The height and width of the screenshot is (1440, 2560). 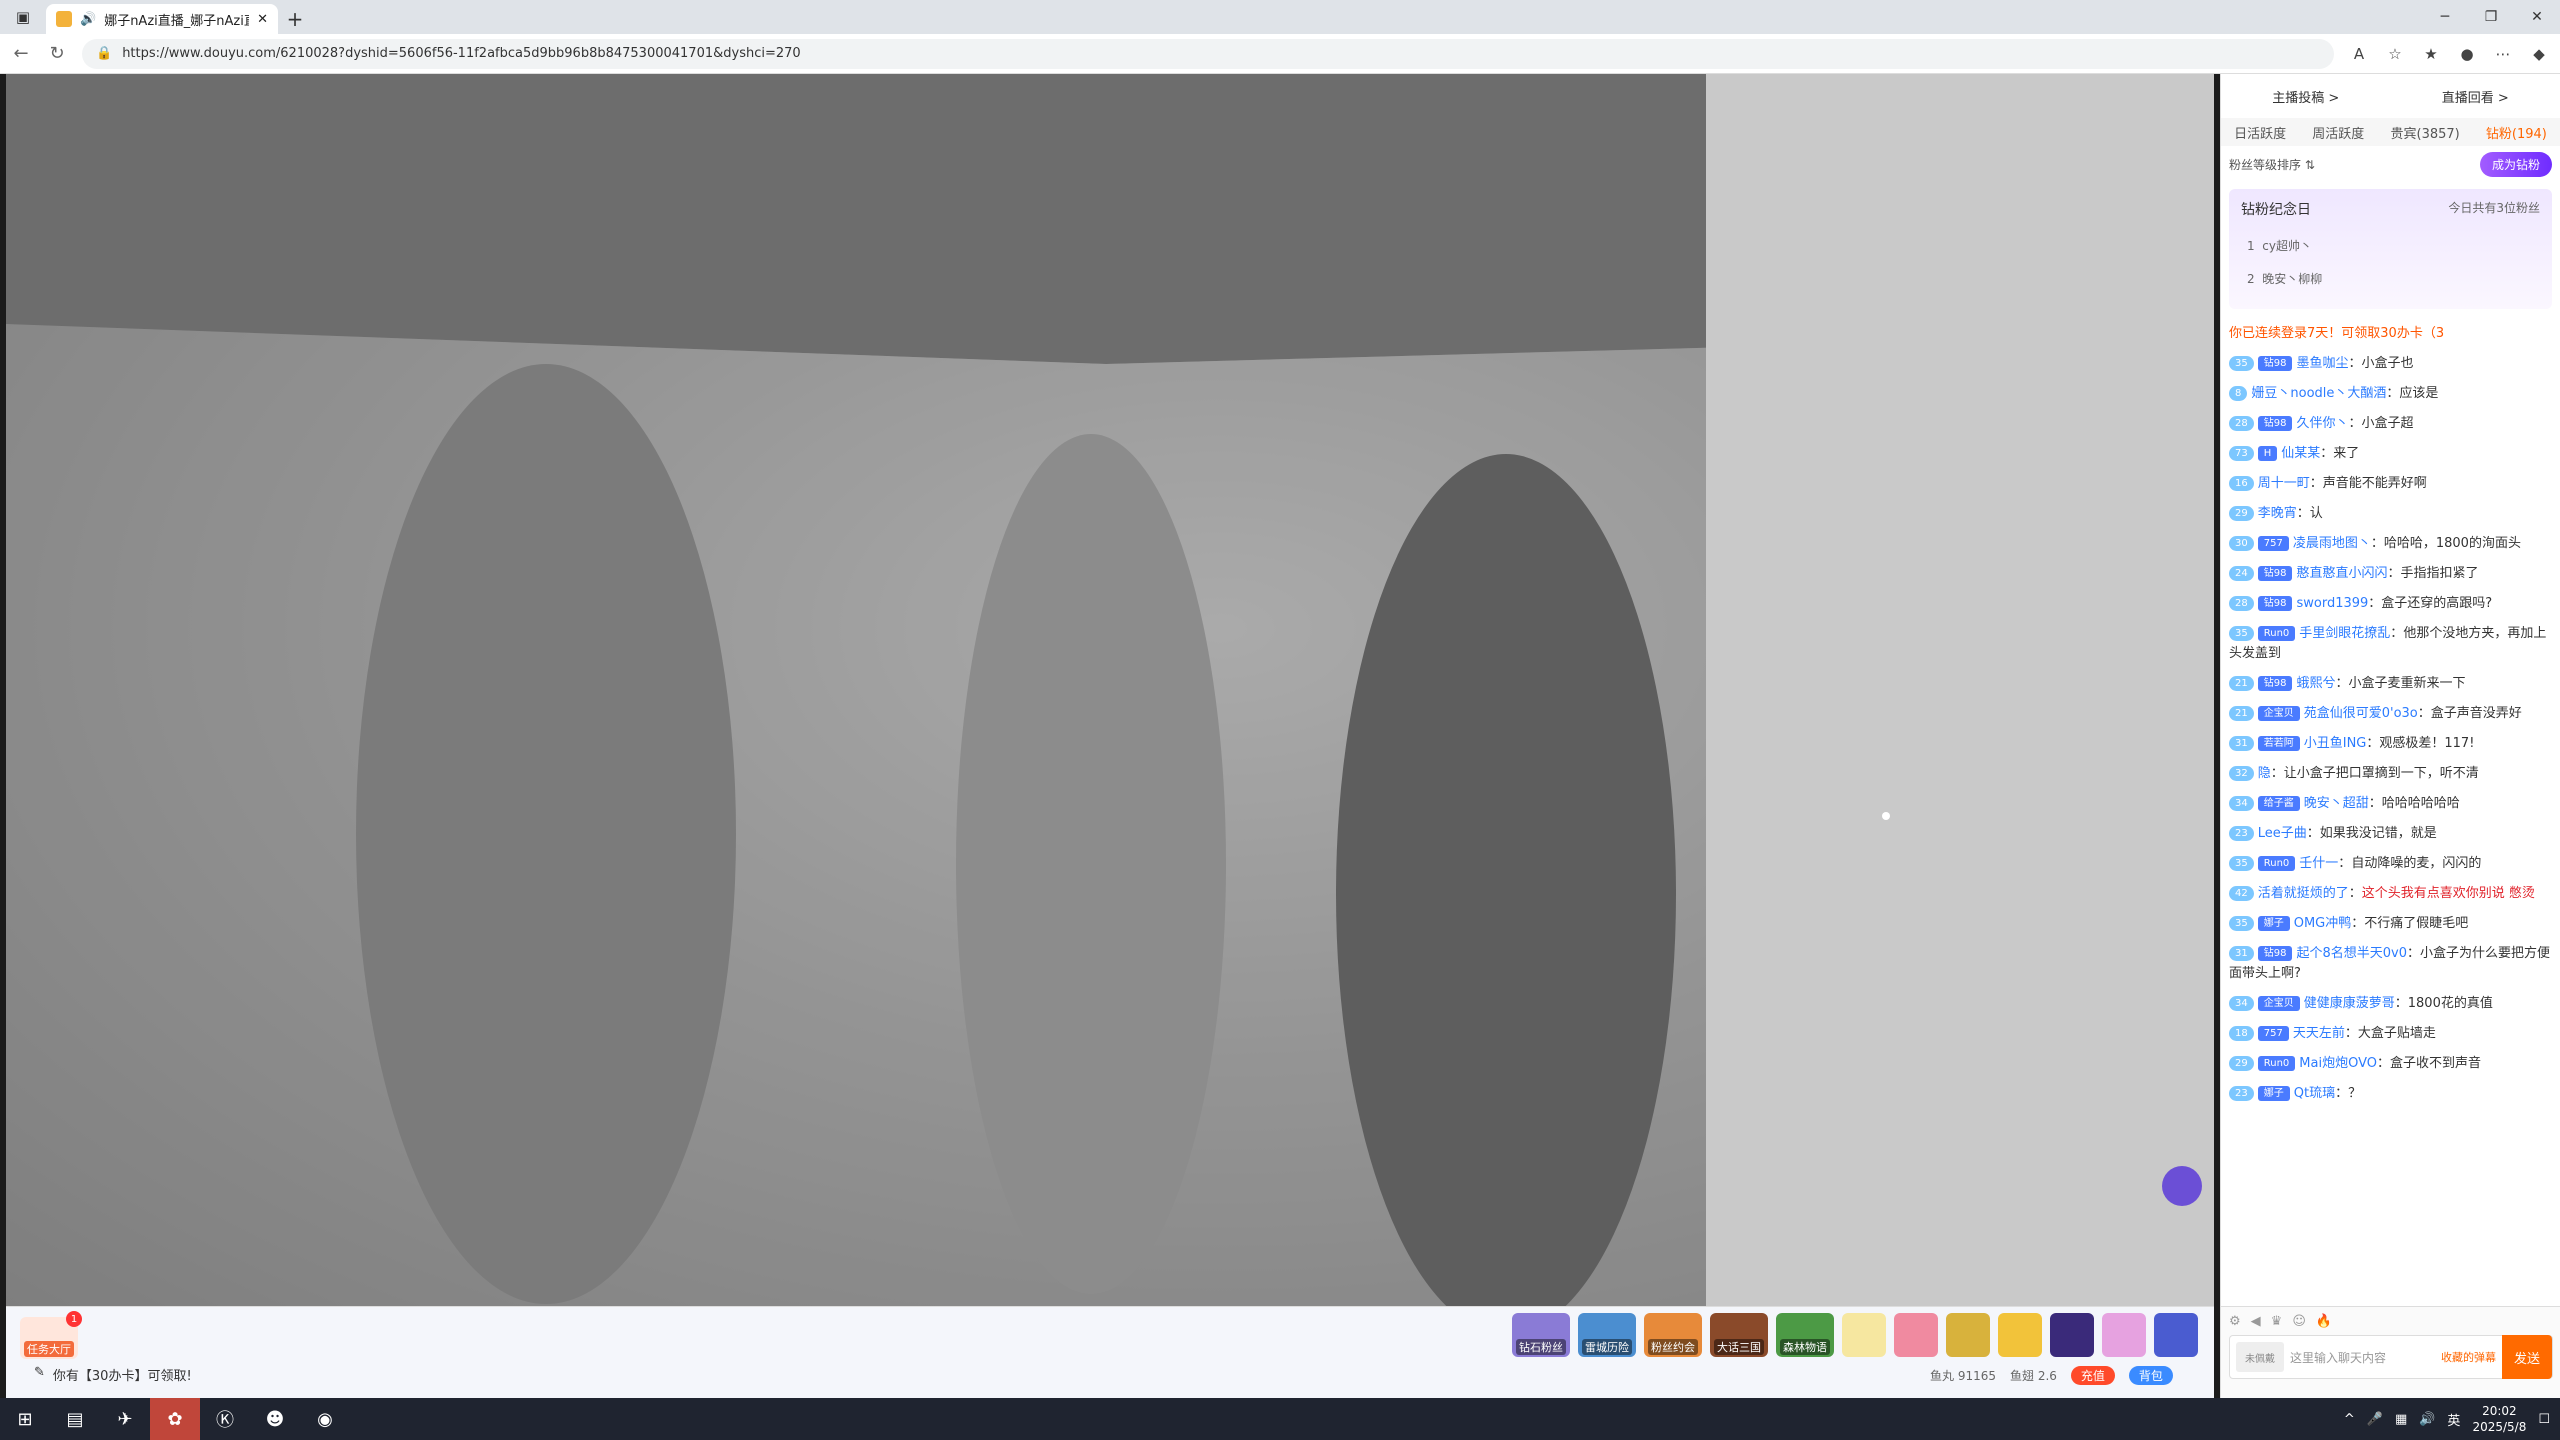 I want to click on gift-diamond-fan: 钻石粉丝, so click(x=1541, y=1335).